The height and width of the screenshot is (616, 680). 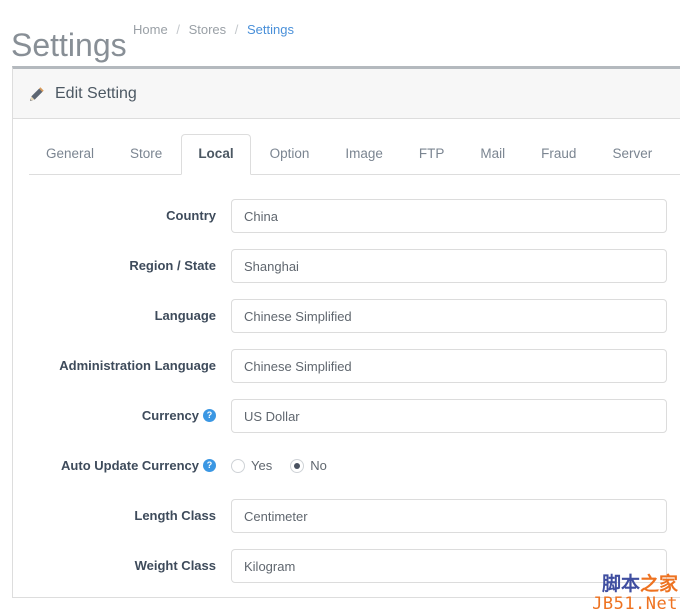 I want to click on radio-label-yes: Yes, so click(x=262, y=465).